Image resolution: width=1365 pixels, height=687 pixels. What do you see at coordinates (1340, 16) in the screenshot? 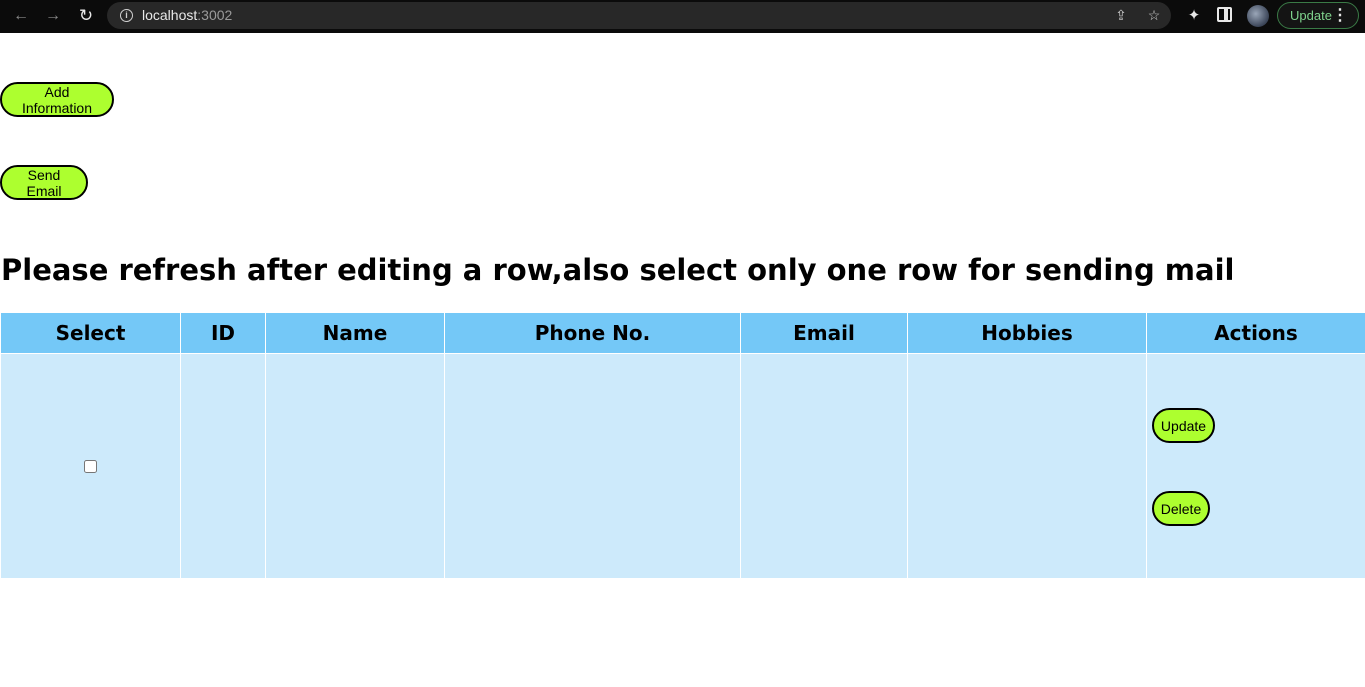
I see `menu-dots-icon: ⋮` at bounding box center [1340, 16].